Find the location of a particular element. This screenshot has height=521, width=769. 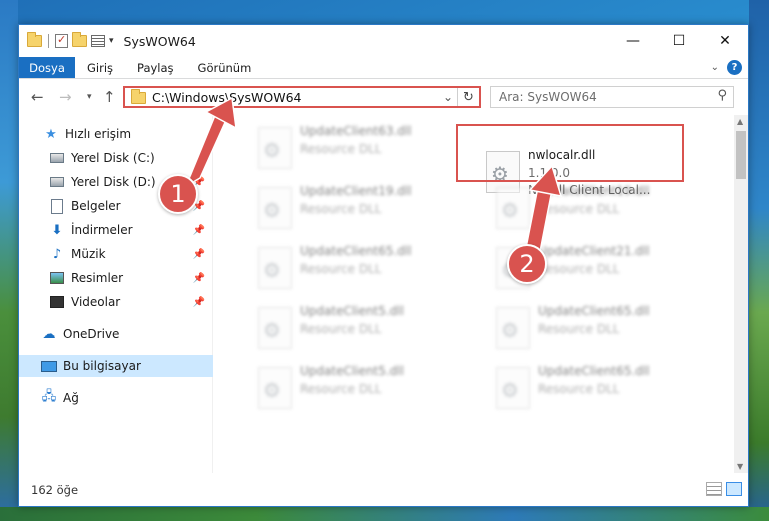

scroll-up-icon: ▲ is located at coordinates (740, 121).